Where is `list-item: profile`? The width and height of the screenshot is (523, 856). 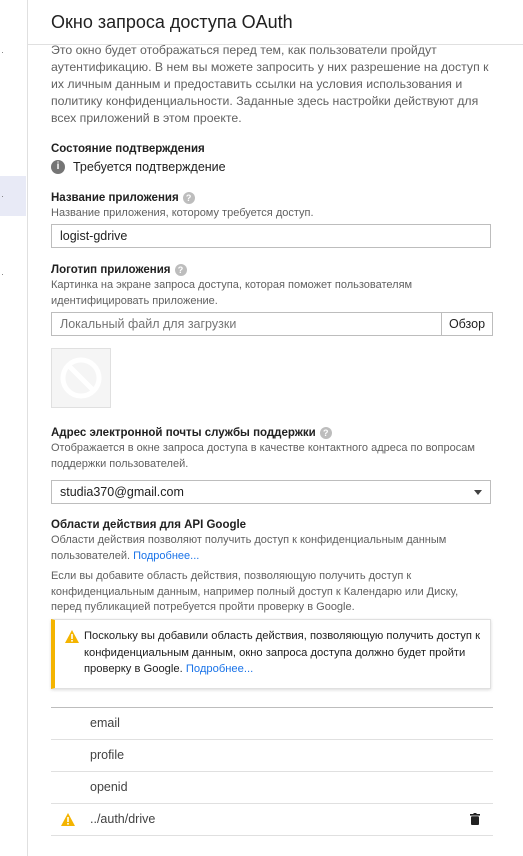
list-item: profile is located at coordinates (272, 755).